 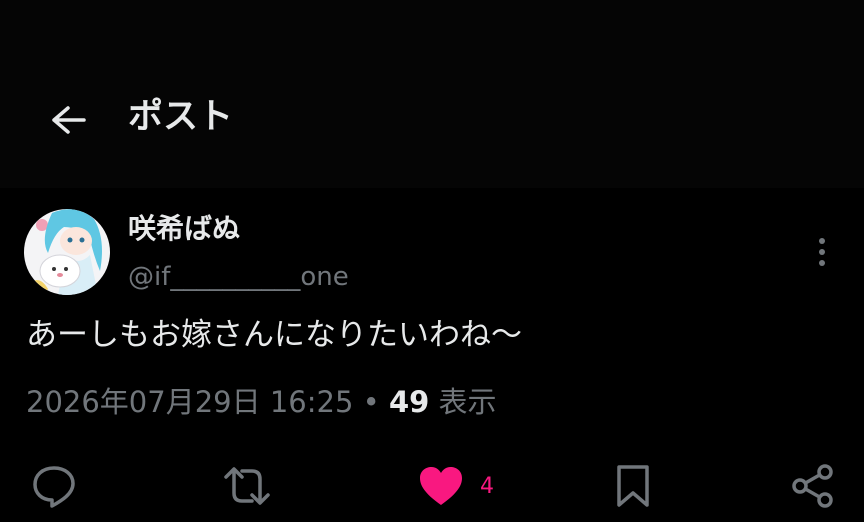 I want to click on avatar, so click(x=67, y=252).